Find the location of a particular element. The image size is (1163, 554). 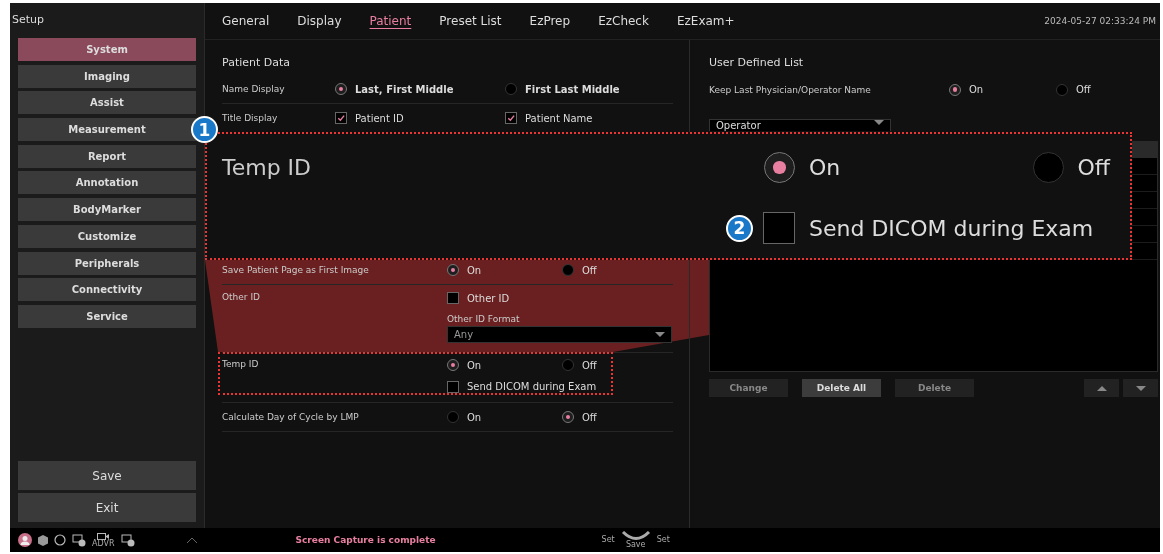

cube-icon is located at coordinates (43, 540).